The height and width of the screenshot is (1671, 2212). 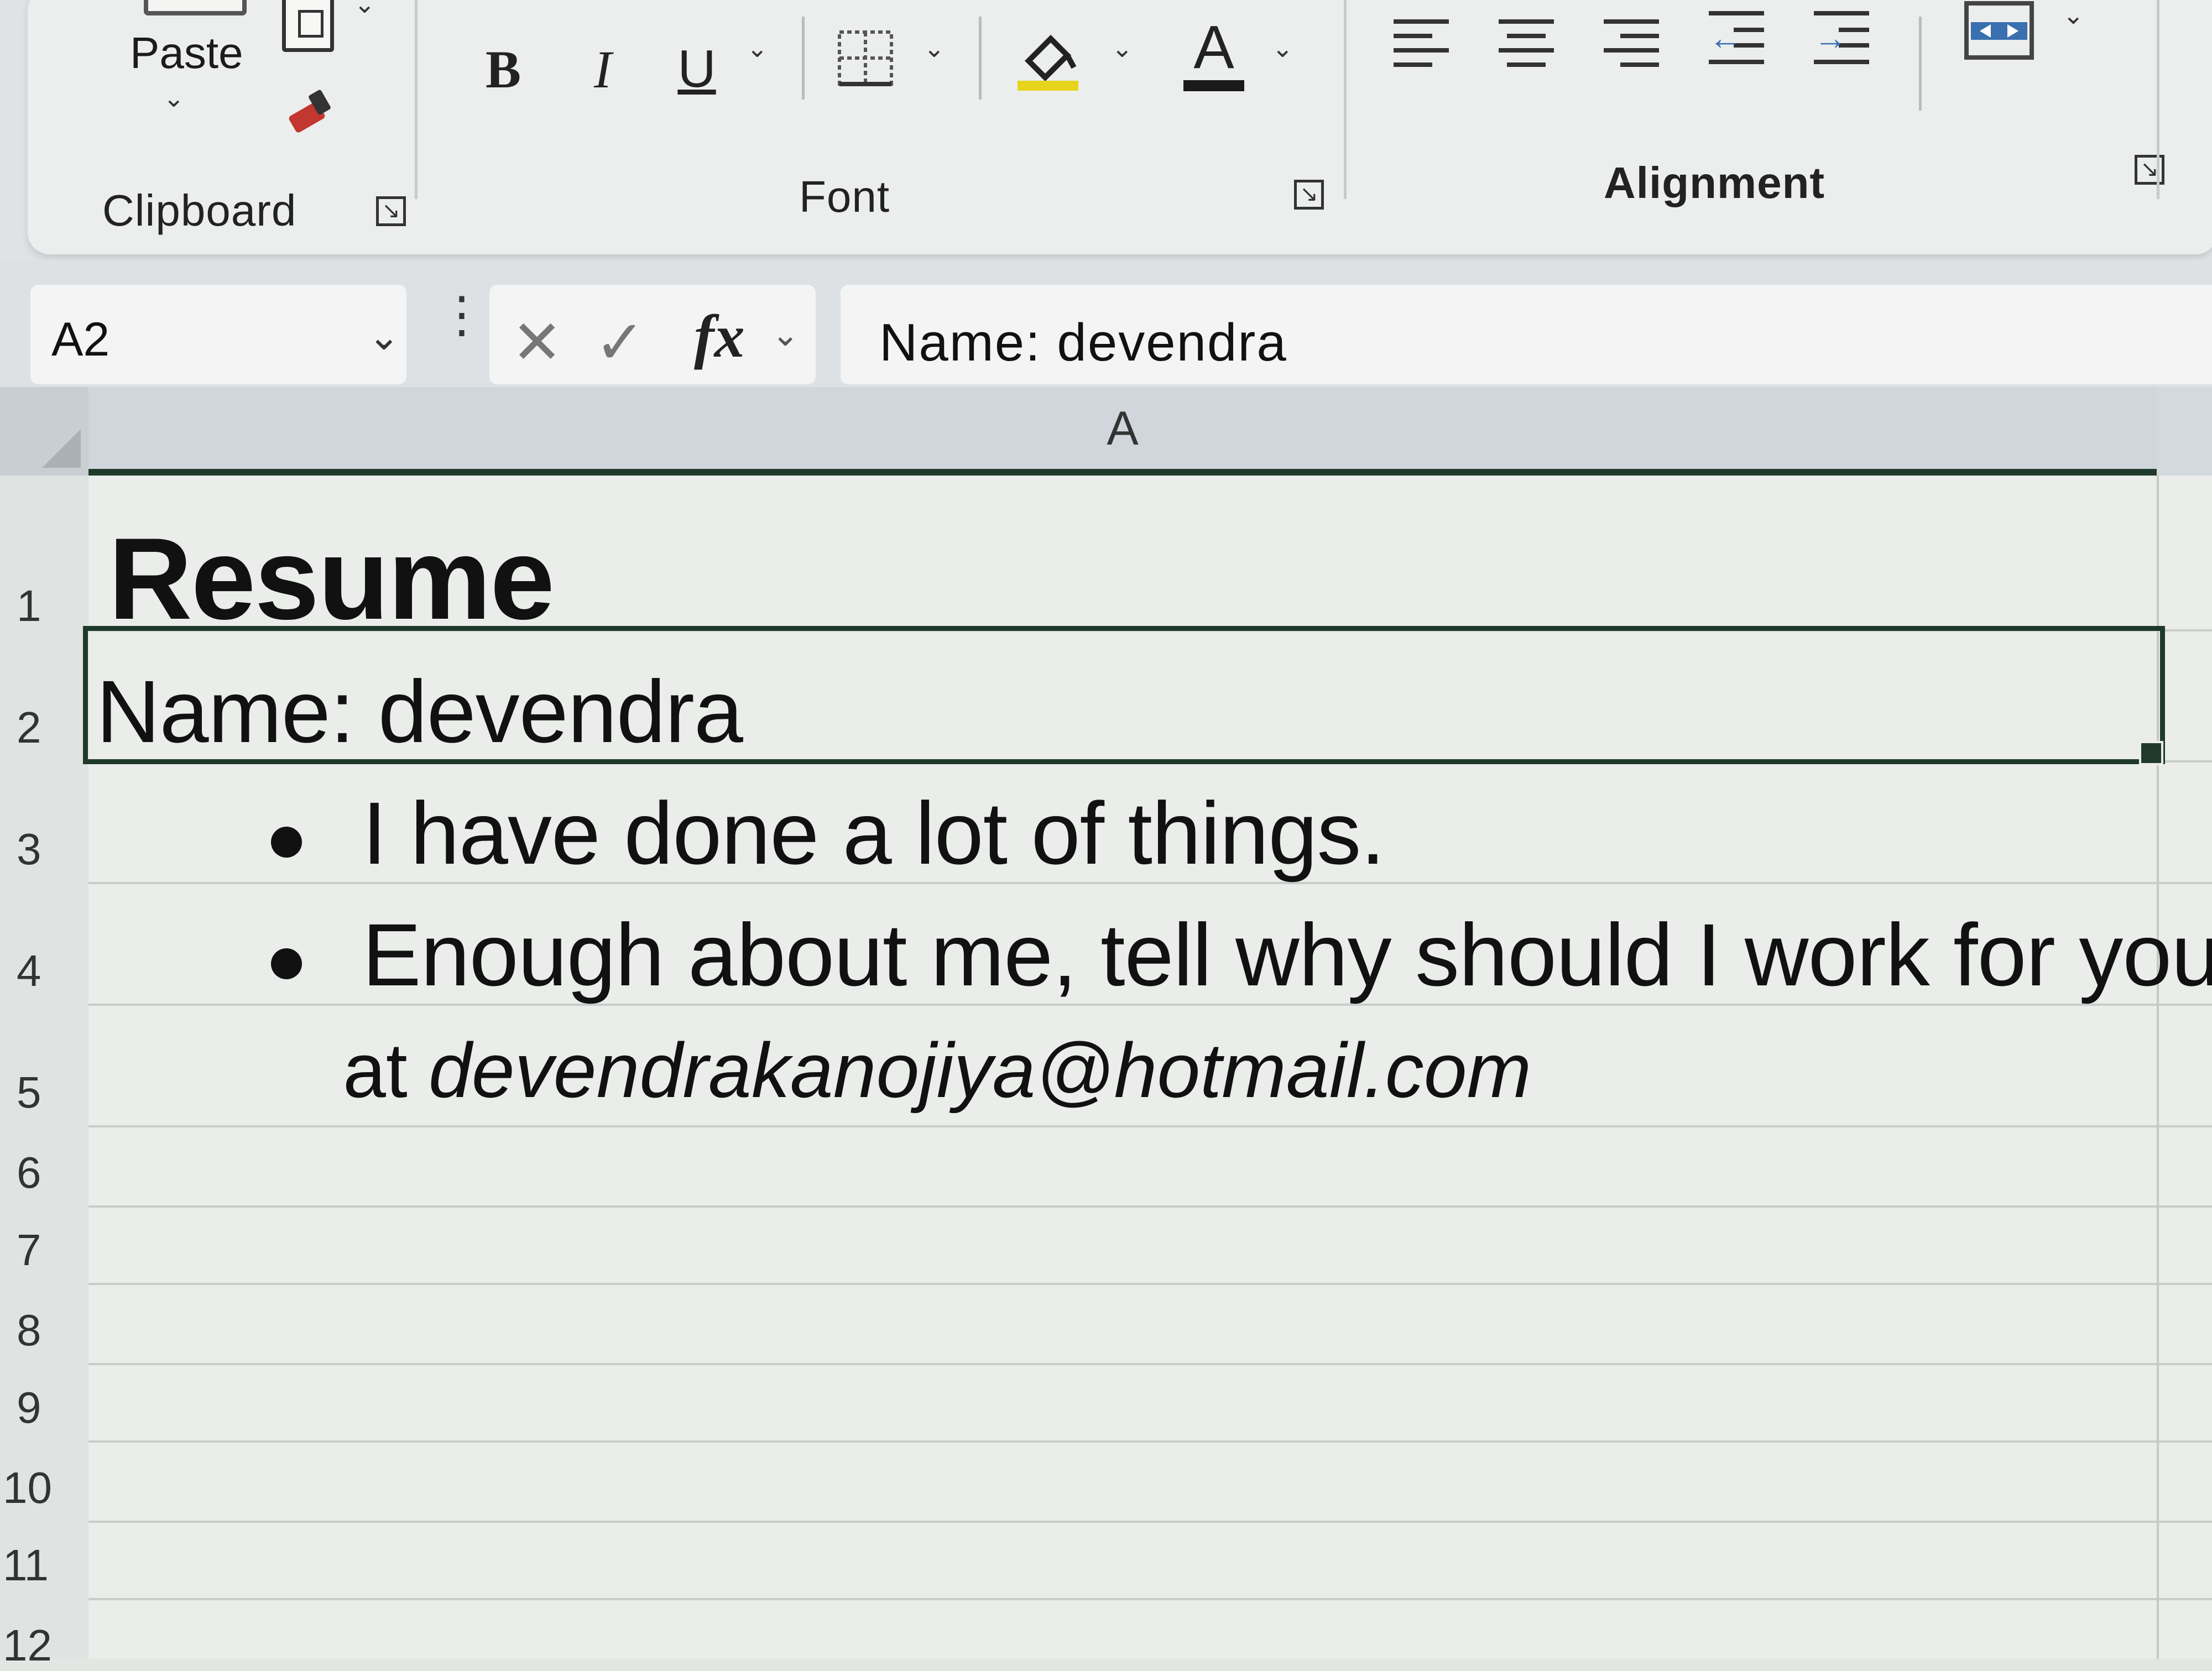 What do you see at coordinates (42, 1092) in the screenshot?
I see `row-header: 5` at bounding box center [42, 1092].